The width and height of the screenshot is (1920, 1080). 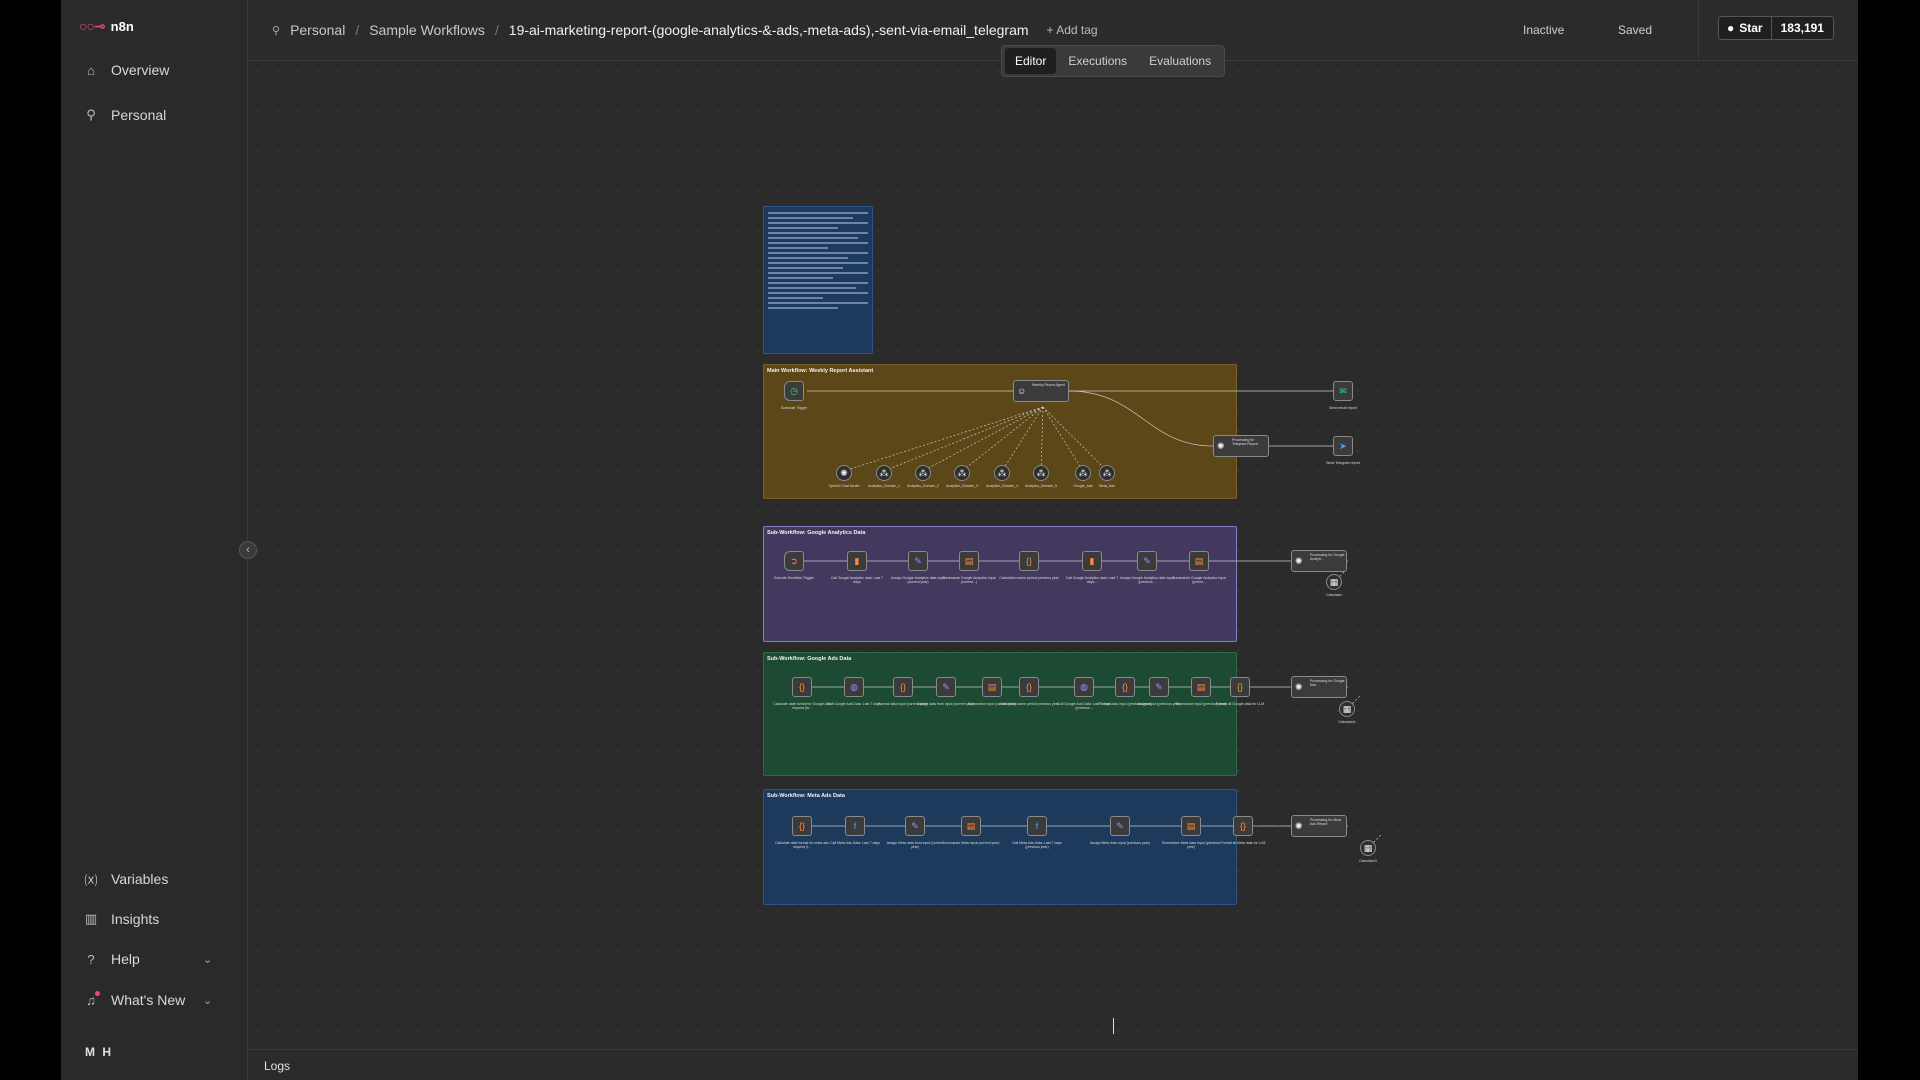 What do you see at coordinates (1053, 1064) in the screenshot?
I see `logs-panel: Logs` at bounding box center [1053, 1064].